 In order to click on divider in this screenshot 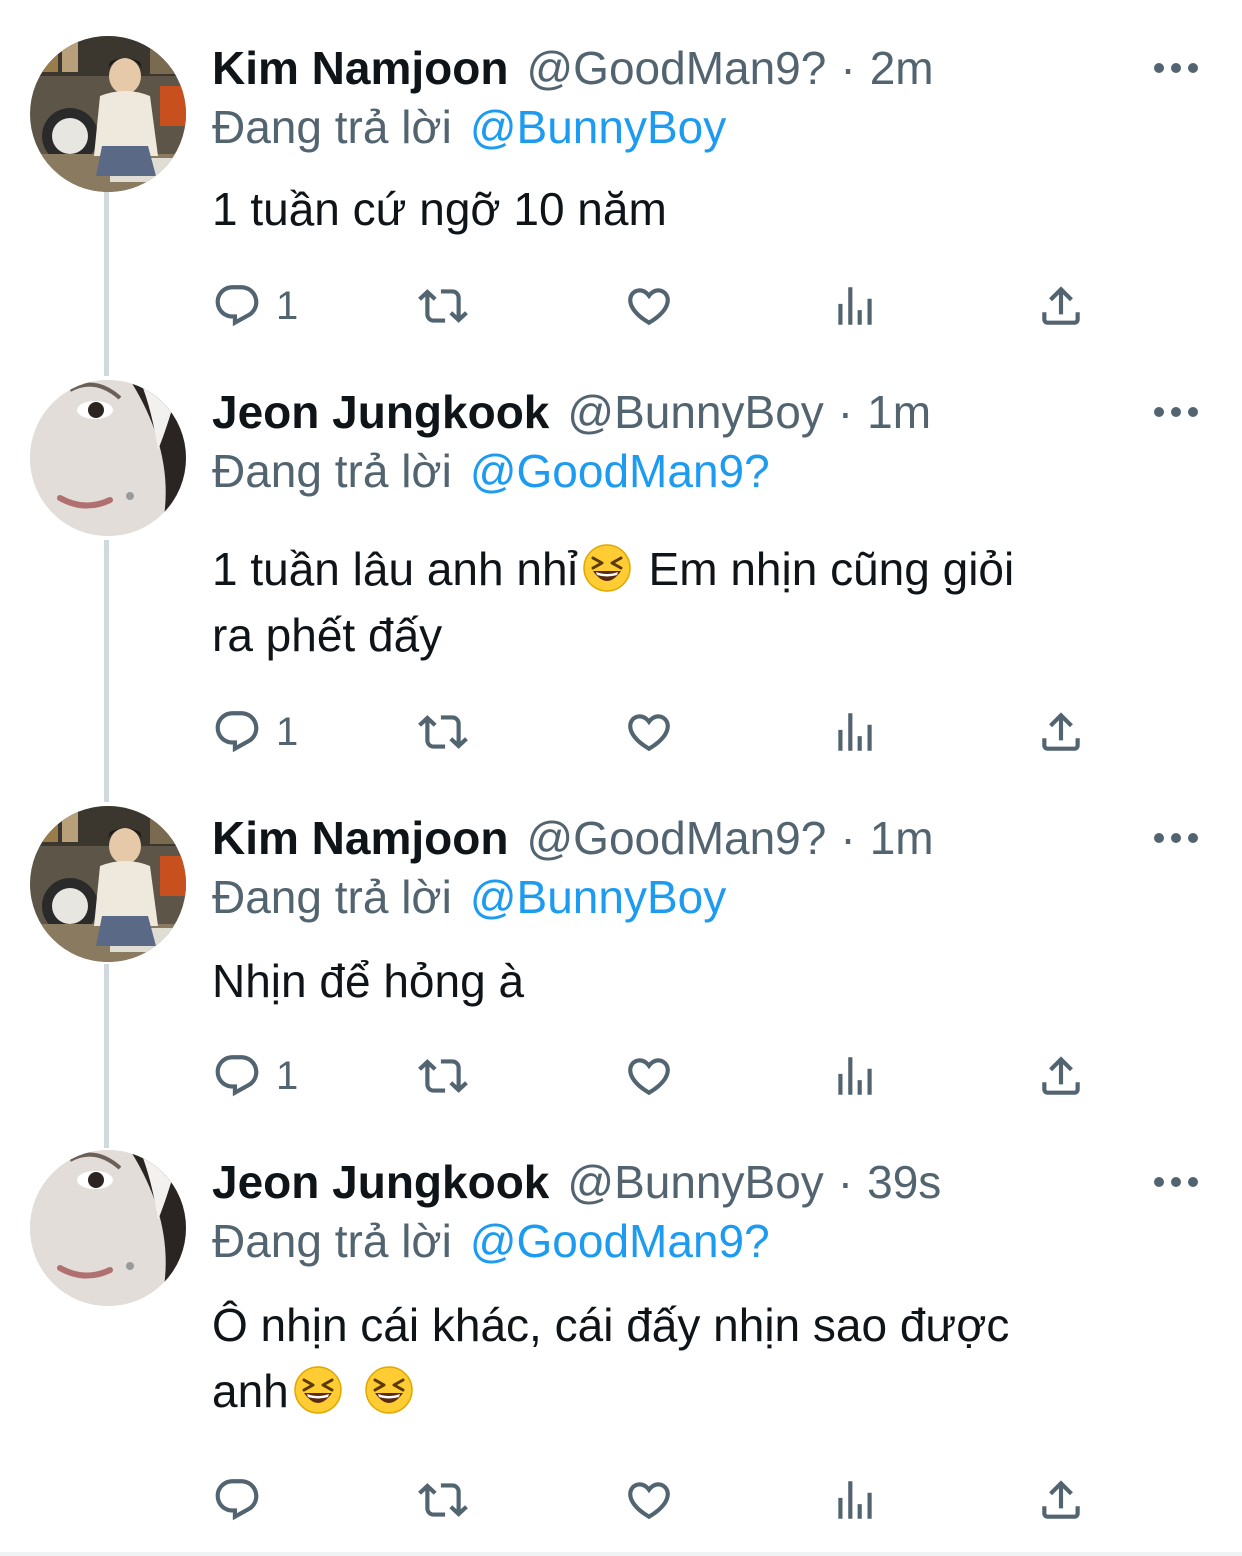, I will do `click(621, 1554)`.